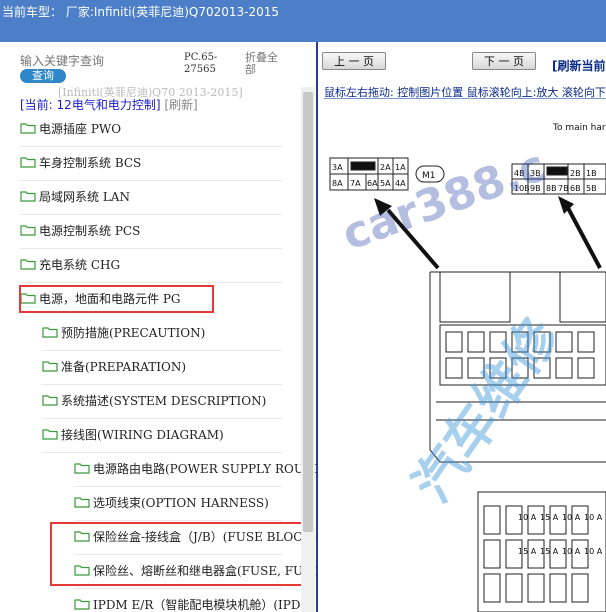 This screenshot has height=612, width=606. Describe the element at coordinates (372, 183) in the screenshot. I see `relay-pin-label: 6A` at that location.